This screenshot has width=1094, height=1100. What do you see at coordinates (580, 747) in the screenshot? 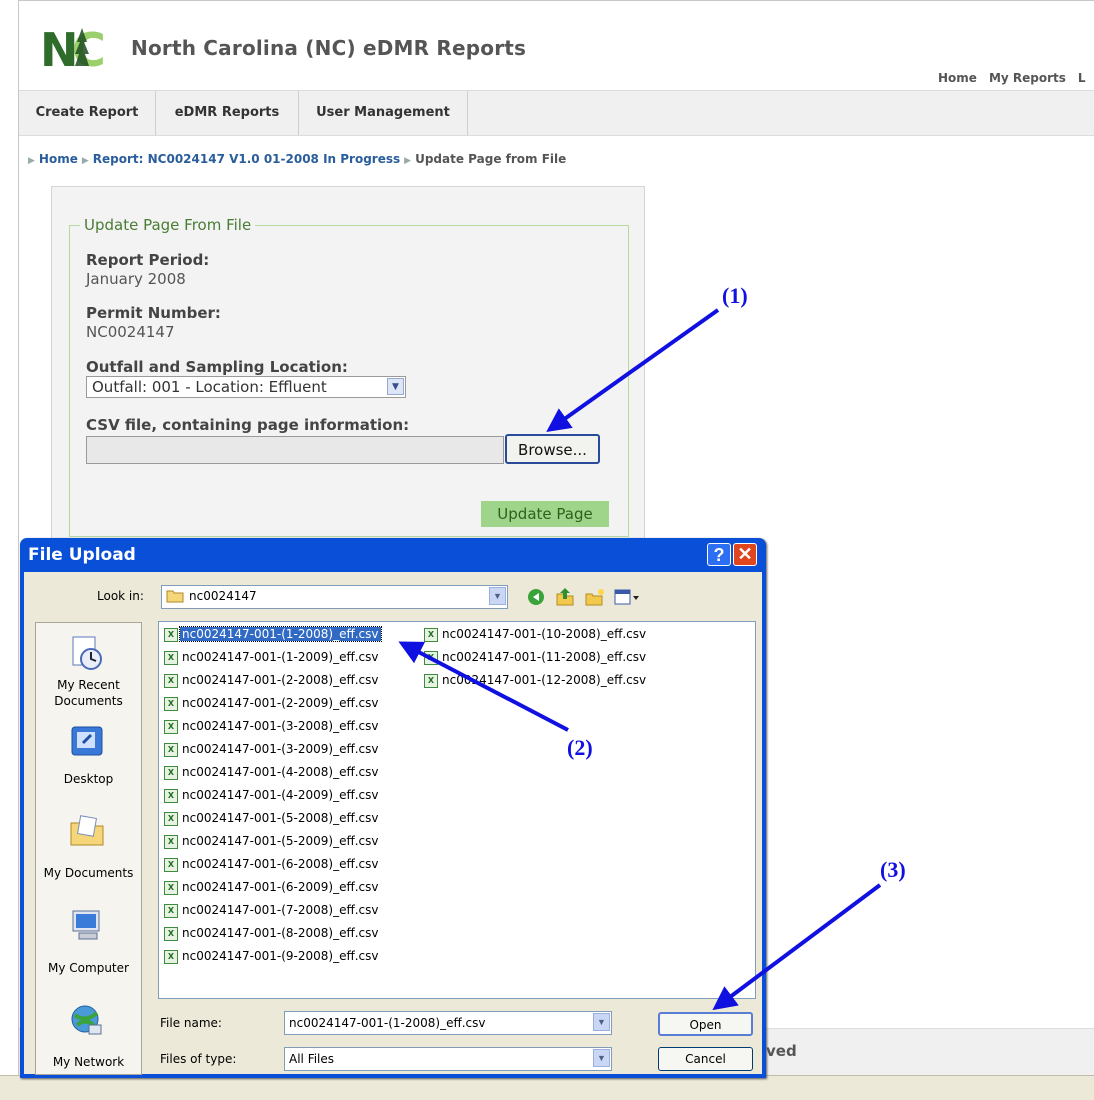
I see `annotation-label-2: (2)` at bounding box center [580, 747].